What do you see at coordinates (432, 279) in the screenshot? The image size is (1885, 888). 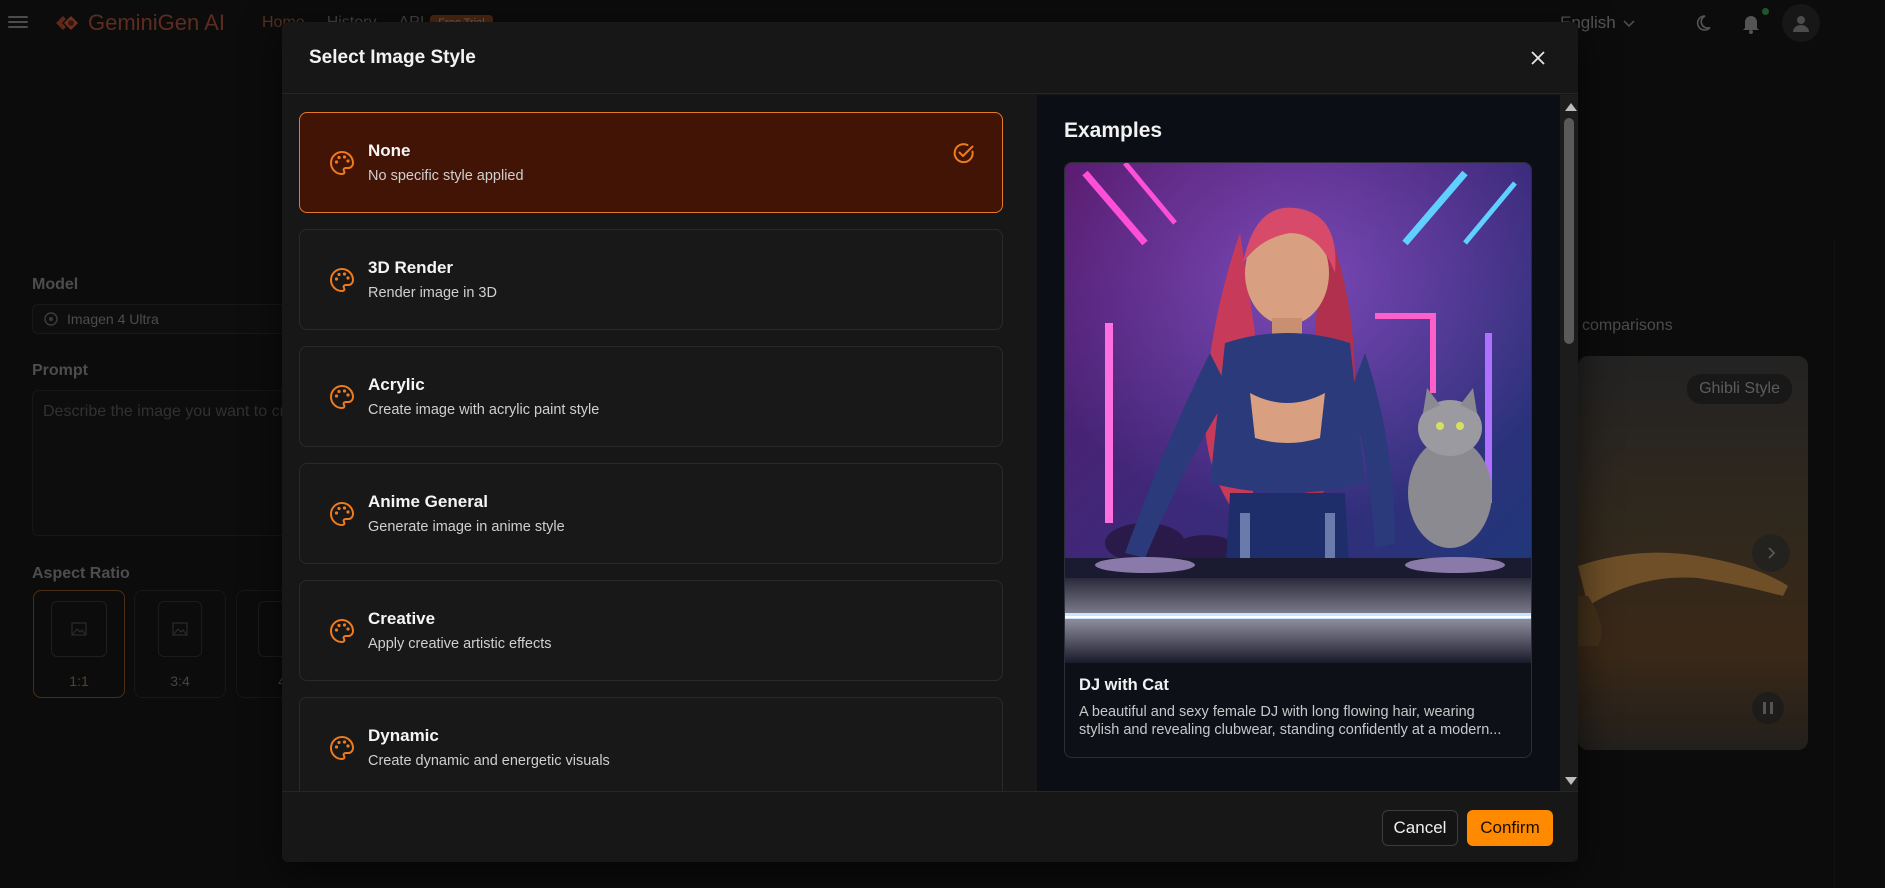 I see `style-text: 3D Render Render image in 3D` at bounding box center [432, 279].